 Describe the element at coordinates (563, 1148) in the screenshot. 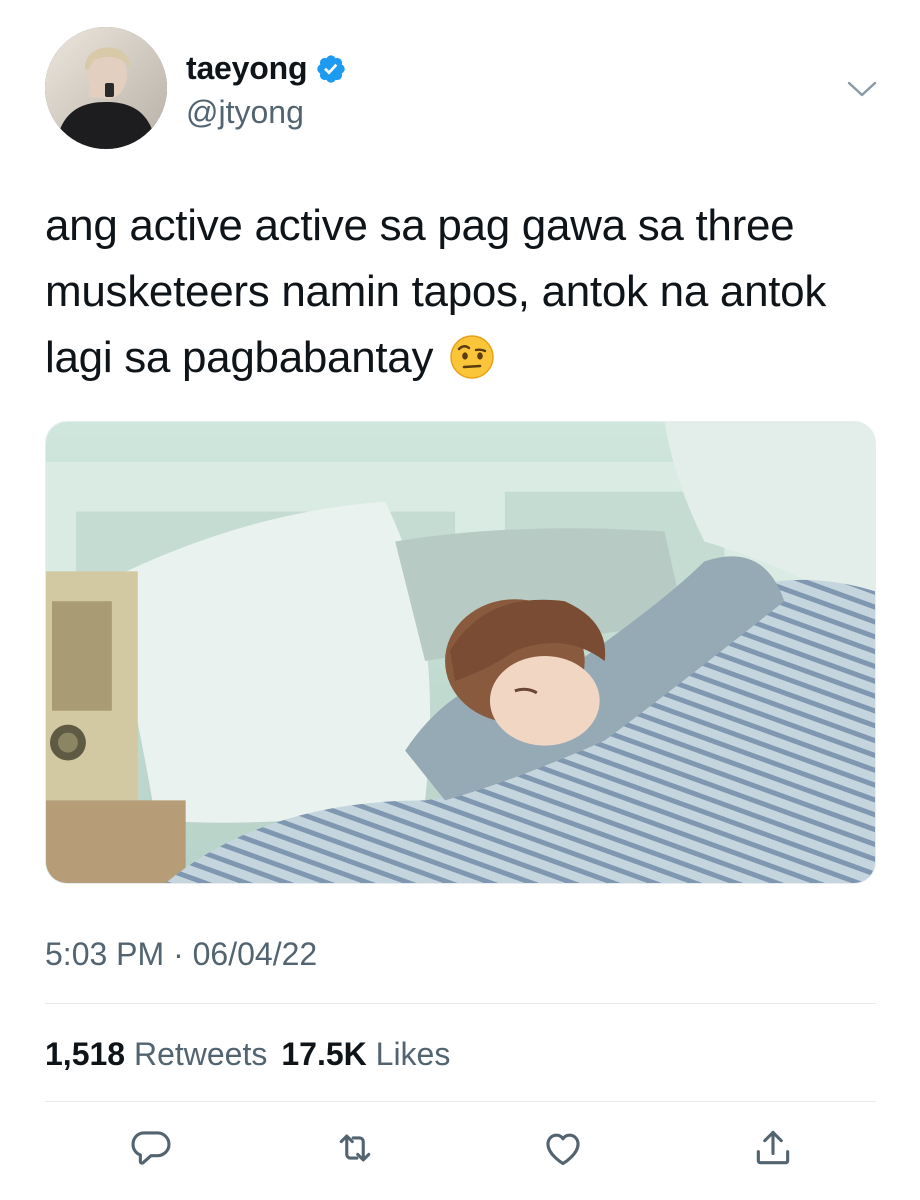

I see `like-heart-icon` at that location.